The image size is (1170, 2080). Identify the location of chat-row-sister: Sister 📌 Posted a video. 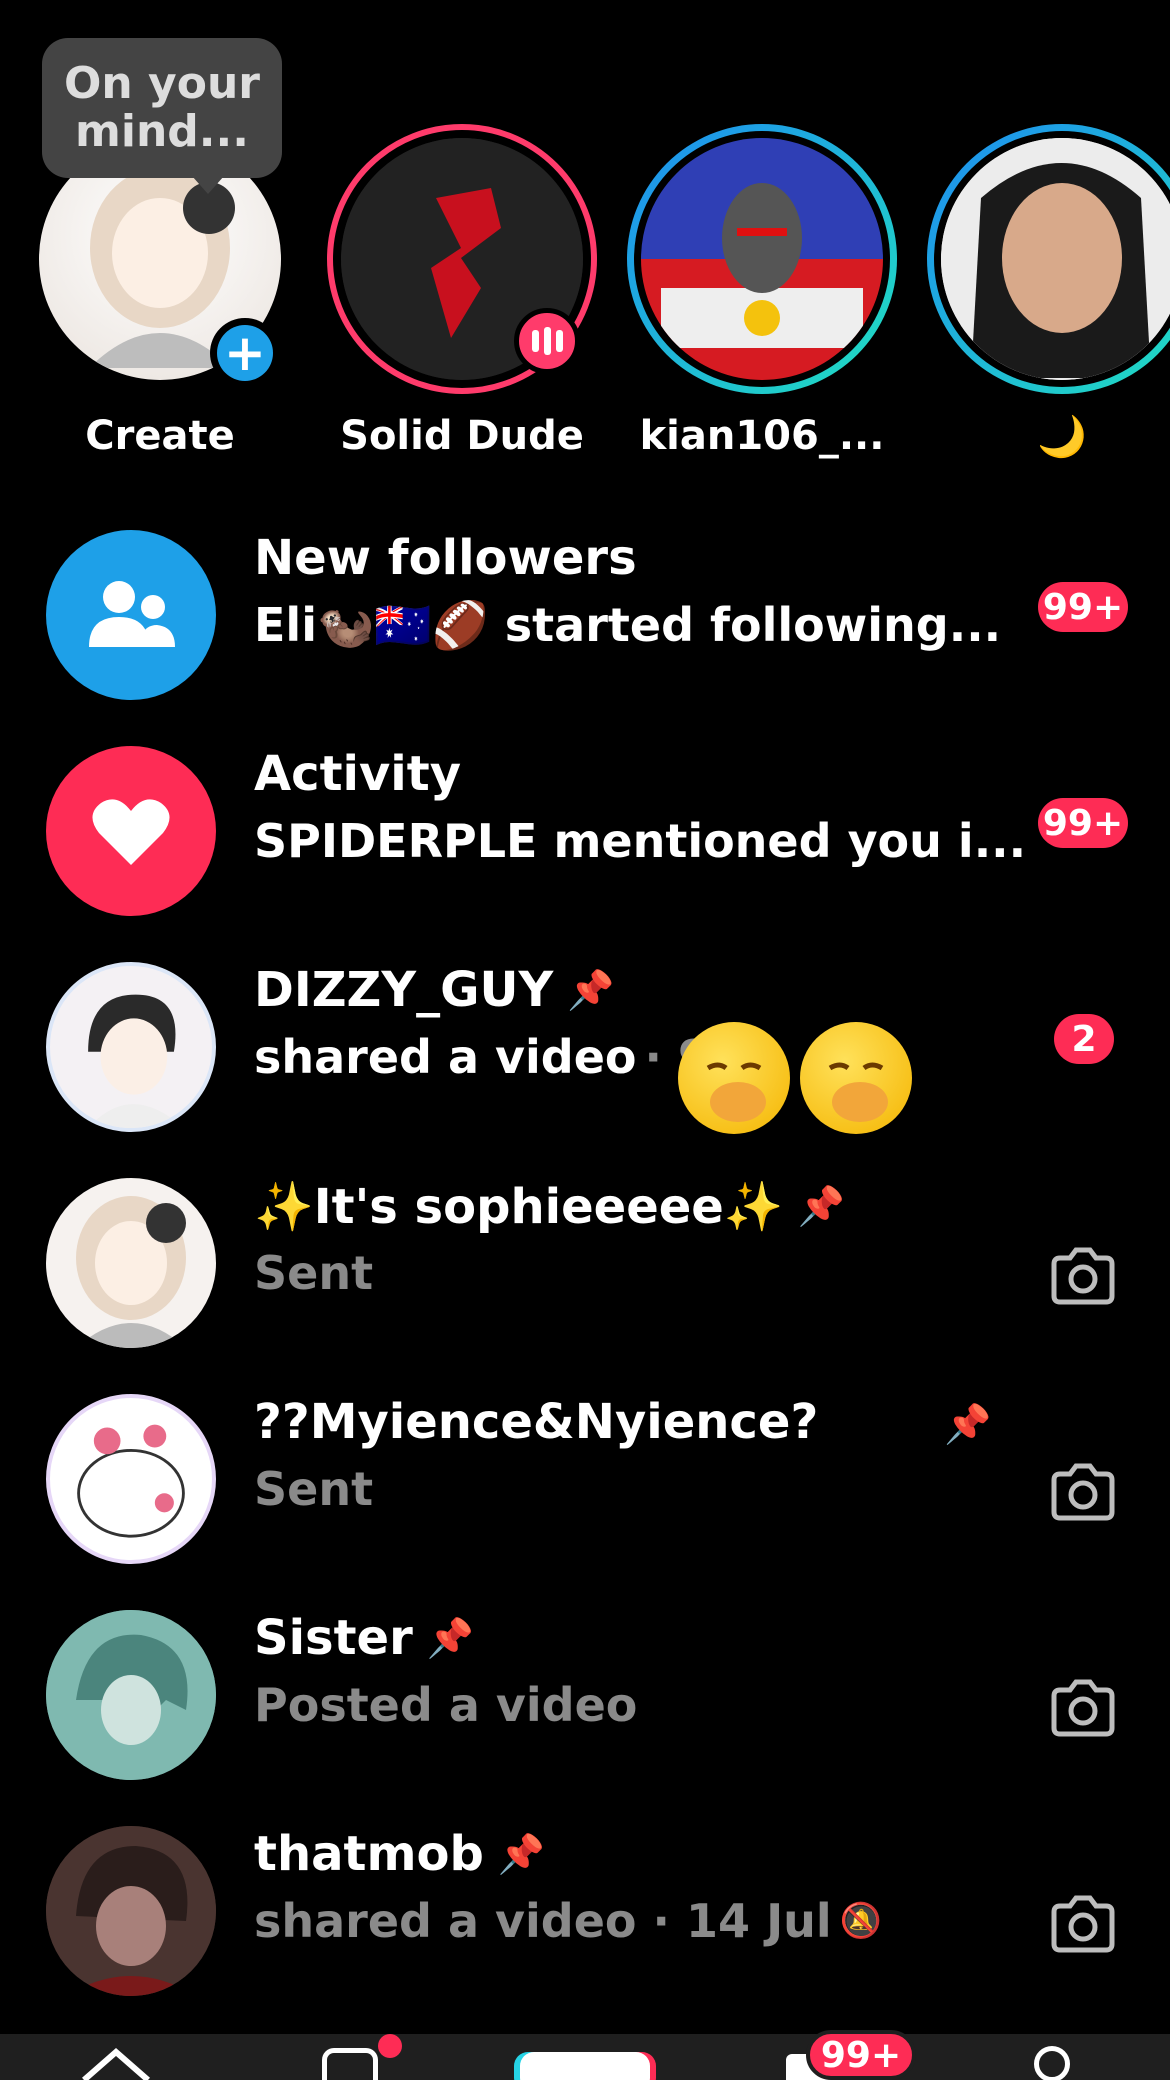
(585, 1680).